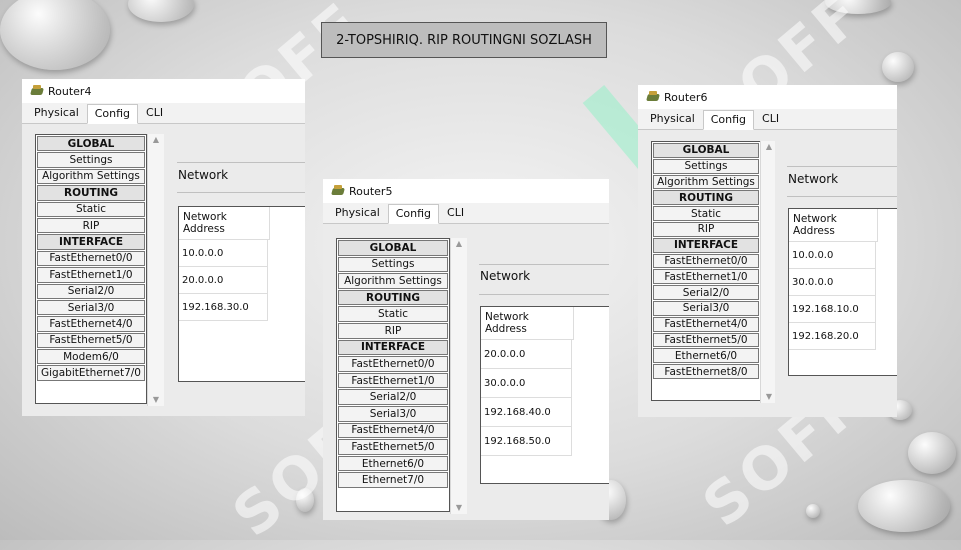 This screenshot has width=961, height=550. I want to click on network-address-row: 192.168.50.0, so click(526, 441).